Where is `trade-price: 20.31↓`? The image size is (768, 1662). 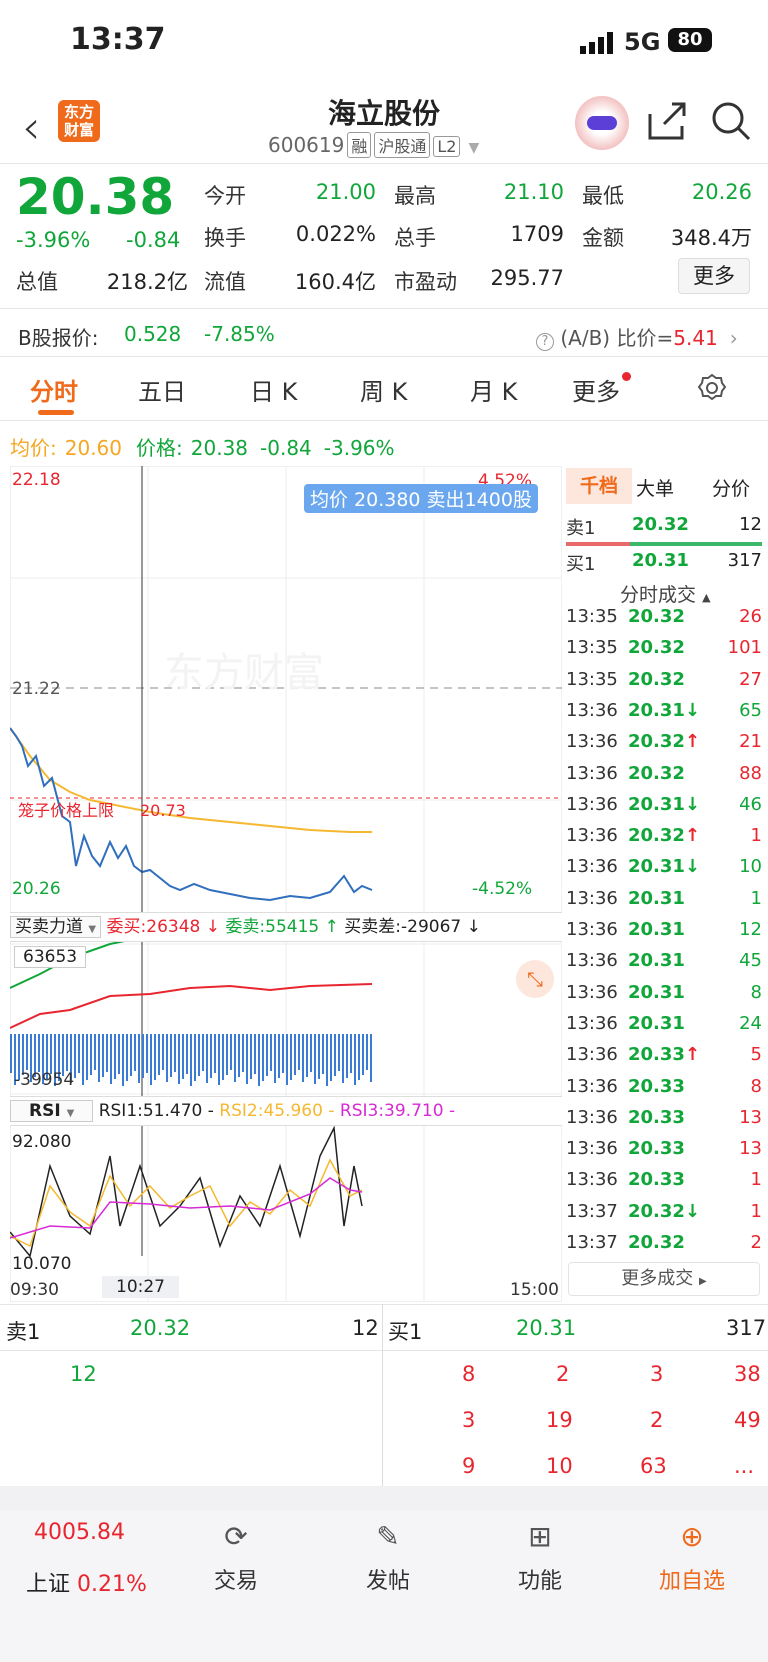
trade-price: 20.31↓ is located at coordinates (664, 804).